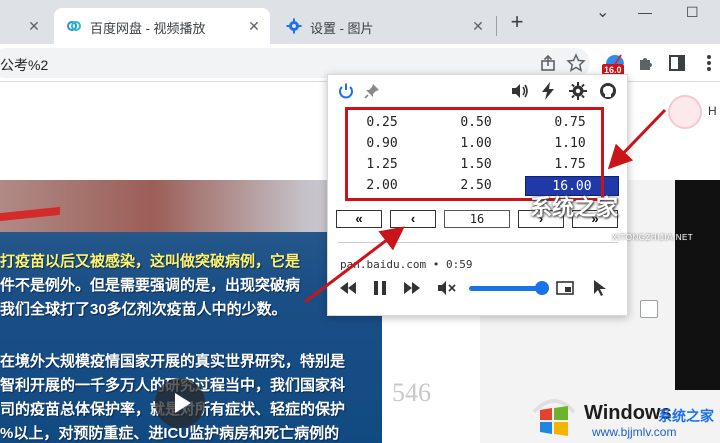 This screenshot has height=443, width=720. I want to click on windows-logo-icon, so click(554, 414).